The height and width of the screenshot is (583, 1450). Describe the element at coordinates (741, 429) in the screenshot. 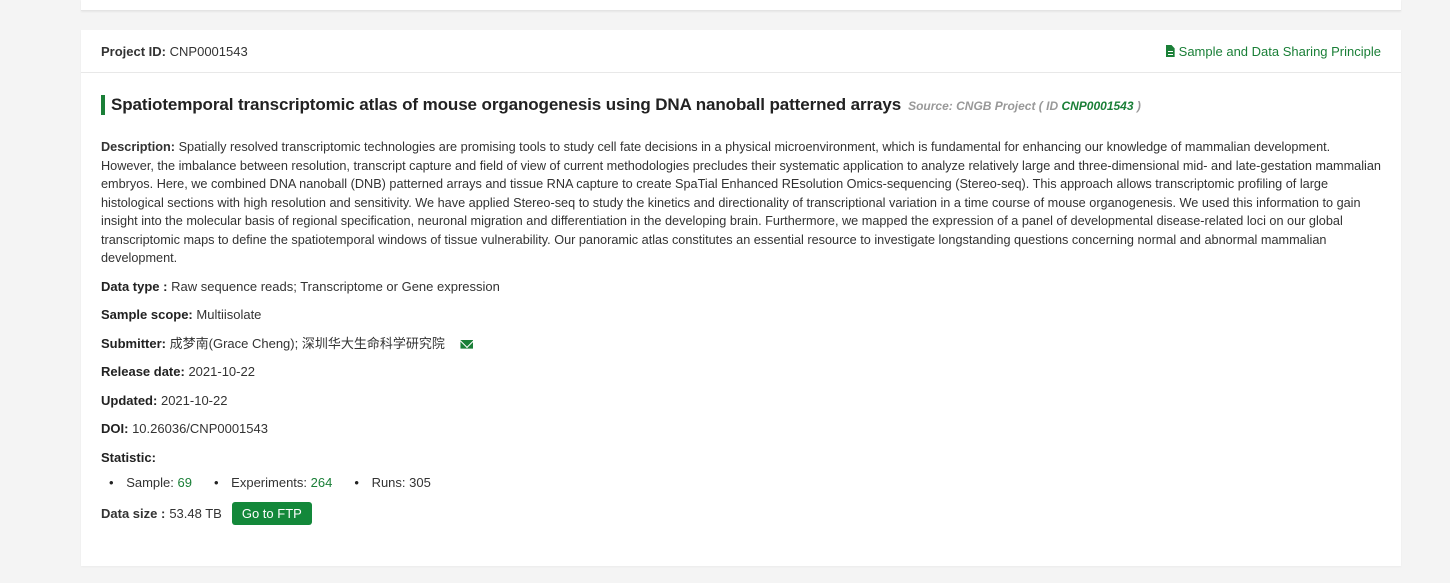

I see `doi-row: DOI: 10.26036/CNP0001543` at that location.